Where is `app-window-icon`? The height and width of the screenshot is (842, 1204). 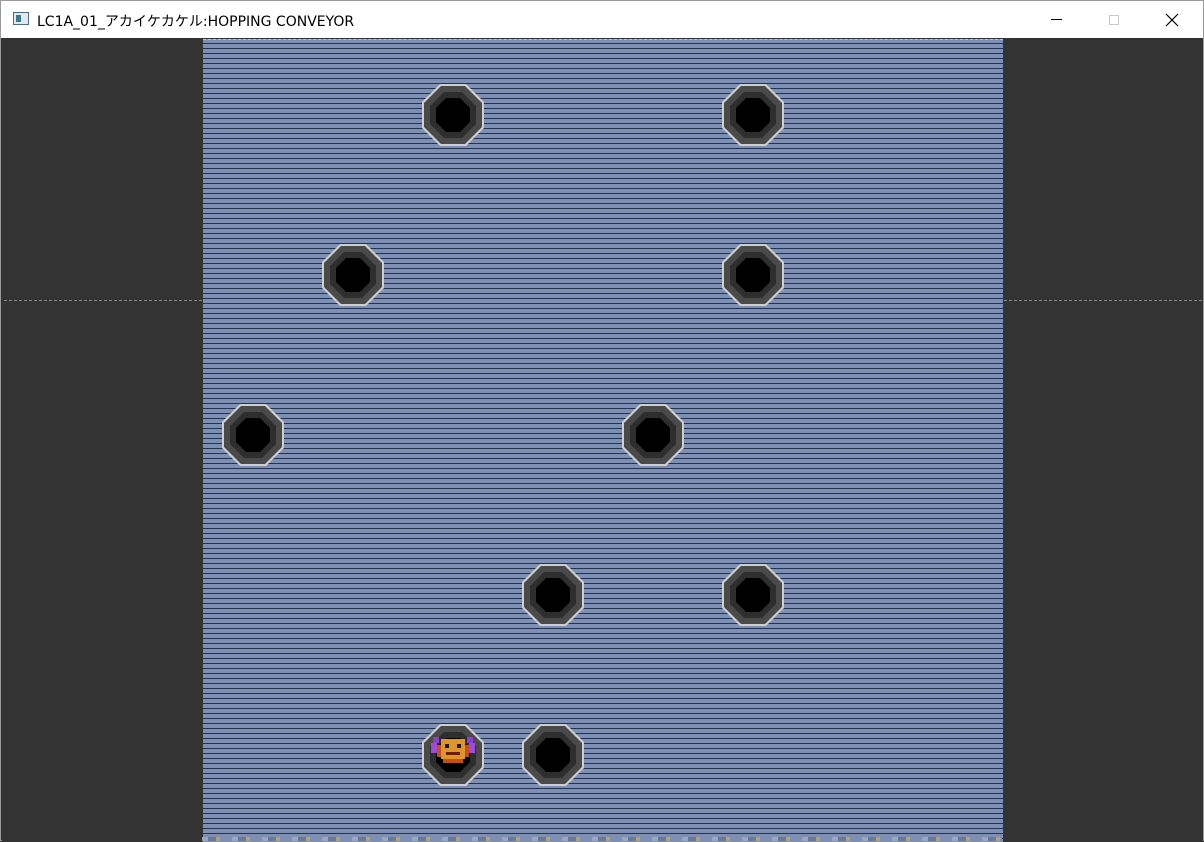 app-window-icon is located at coordinates (21, 18).